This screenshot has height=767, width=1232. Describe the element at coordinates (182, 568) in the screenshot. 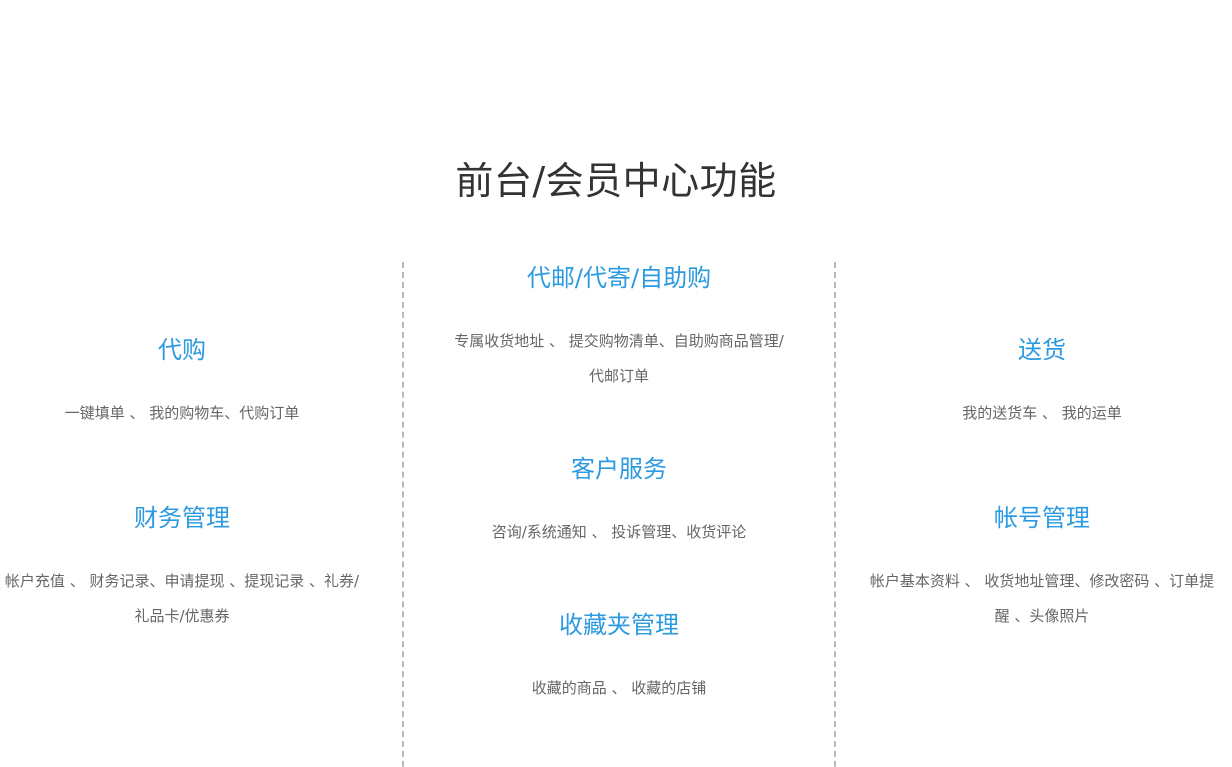

I see `section-finance: 财务管理 帐户充值 、 财务记录、申请提现 、提现记录 、礼券/礼品卡/优惠券` at that location.